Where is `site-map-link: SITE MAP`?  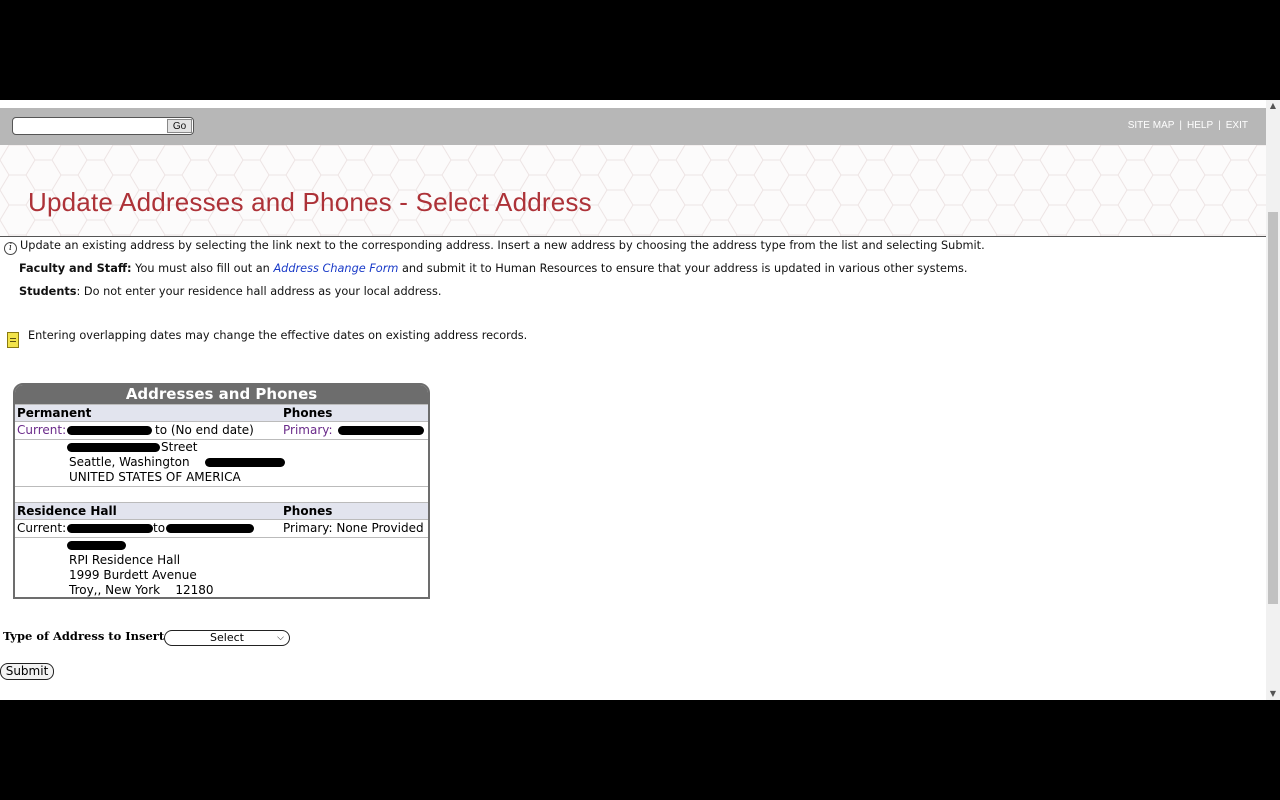
site-map-link: SITE MAP is located at coordinates (1151, 125).